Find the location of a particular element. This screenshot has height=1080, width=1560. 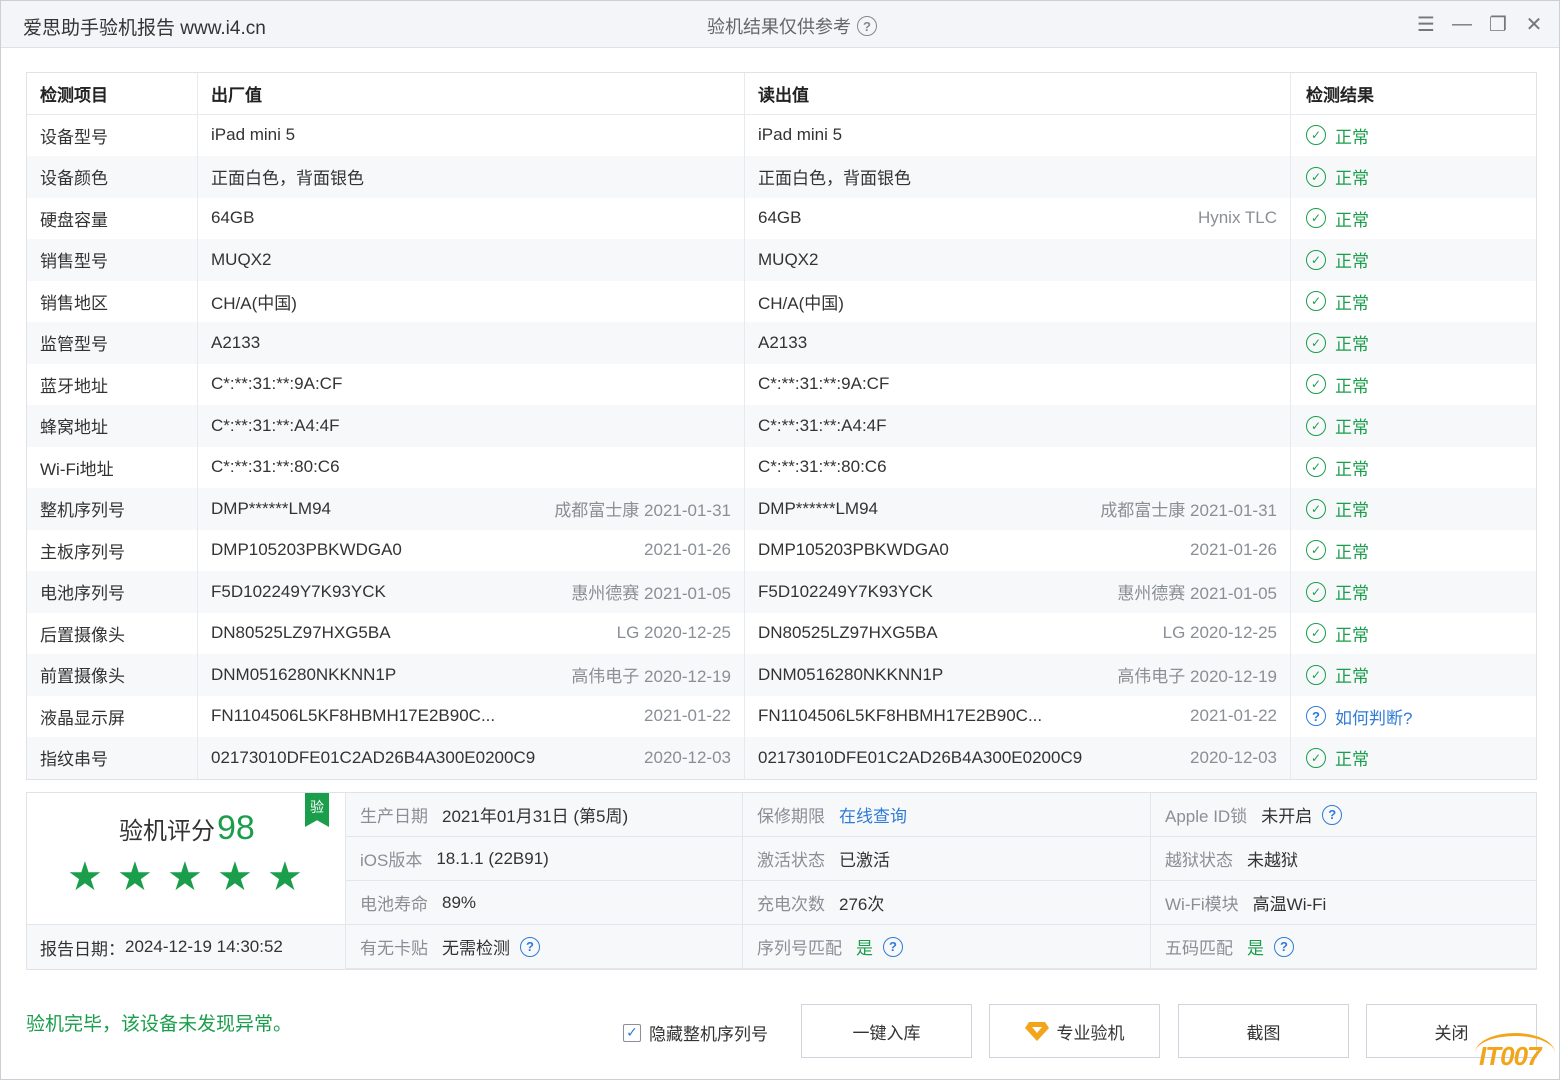

factory-value: DNM0516280NKKNN1P 高伟电子 2020-12-19 is located at coordinates (471, 675).